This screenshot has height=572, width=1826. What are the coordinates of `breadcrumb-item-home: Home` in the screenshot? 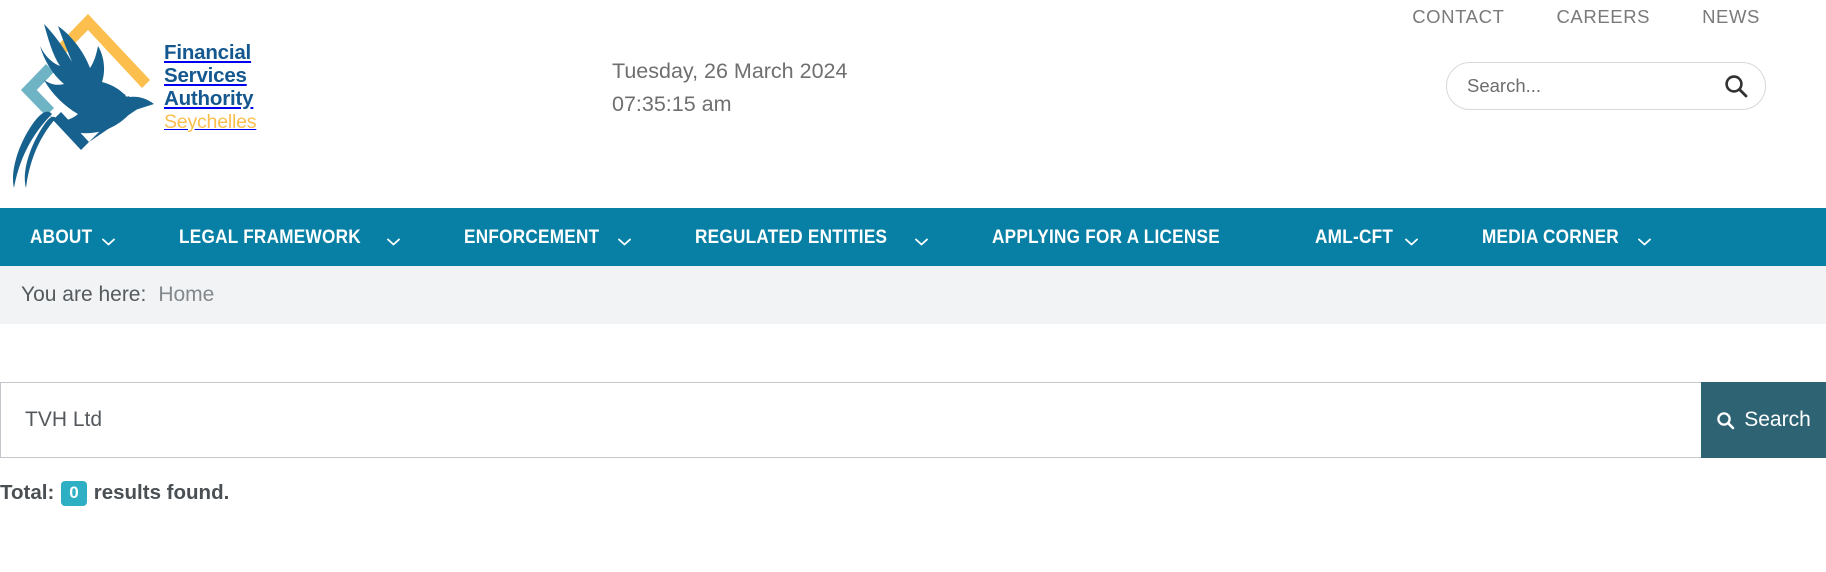 It's located at (186, 295).